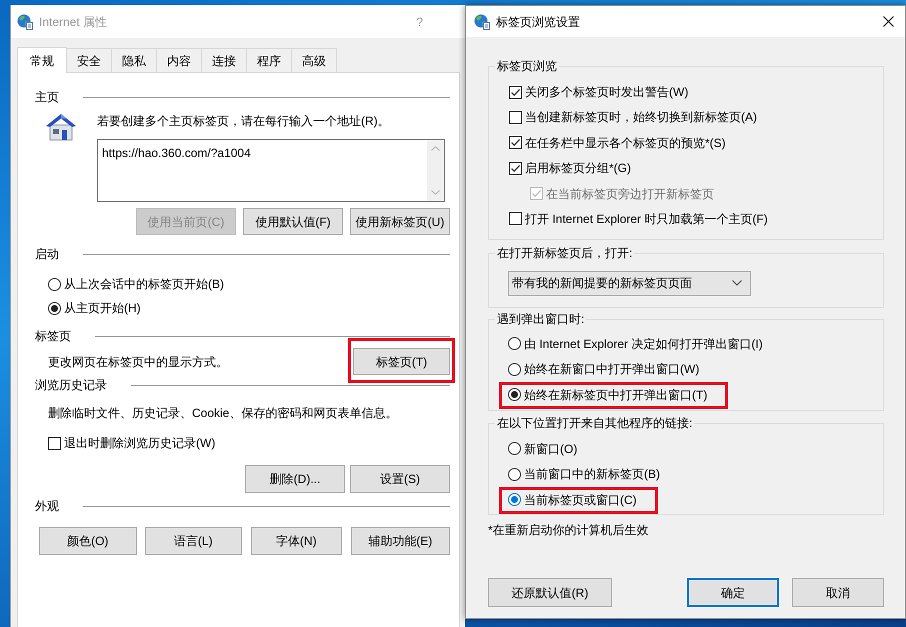 Image resolution: width=906 pixels, height=627 pixels. Describe the element at coordinates (540, 318) in the screenshot. I see `group-heading: 遇到弹出窗口时:` at that location.